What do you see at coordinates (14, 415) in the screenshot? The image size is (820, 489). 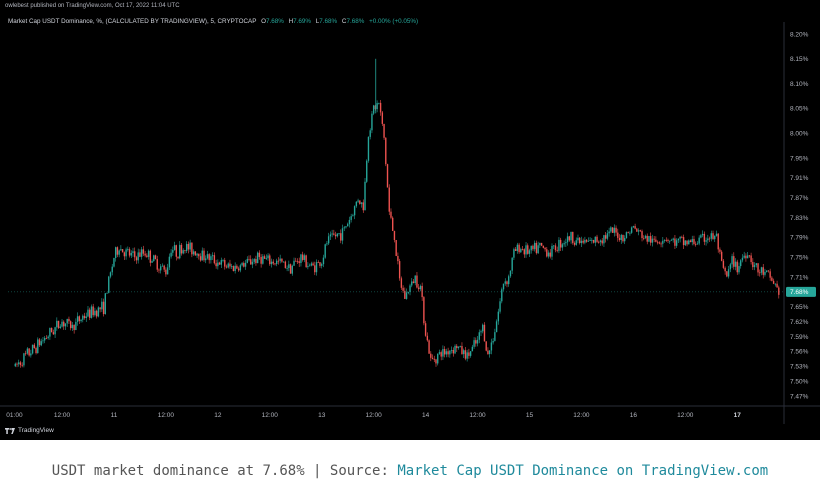 I see `x-tick-label: 01:00` at bounding box center [14, 415].